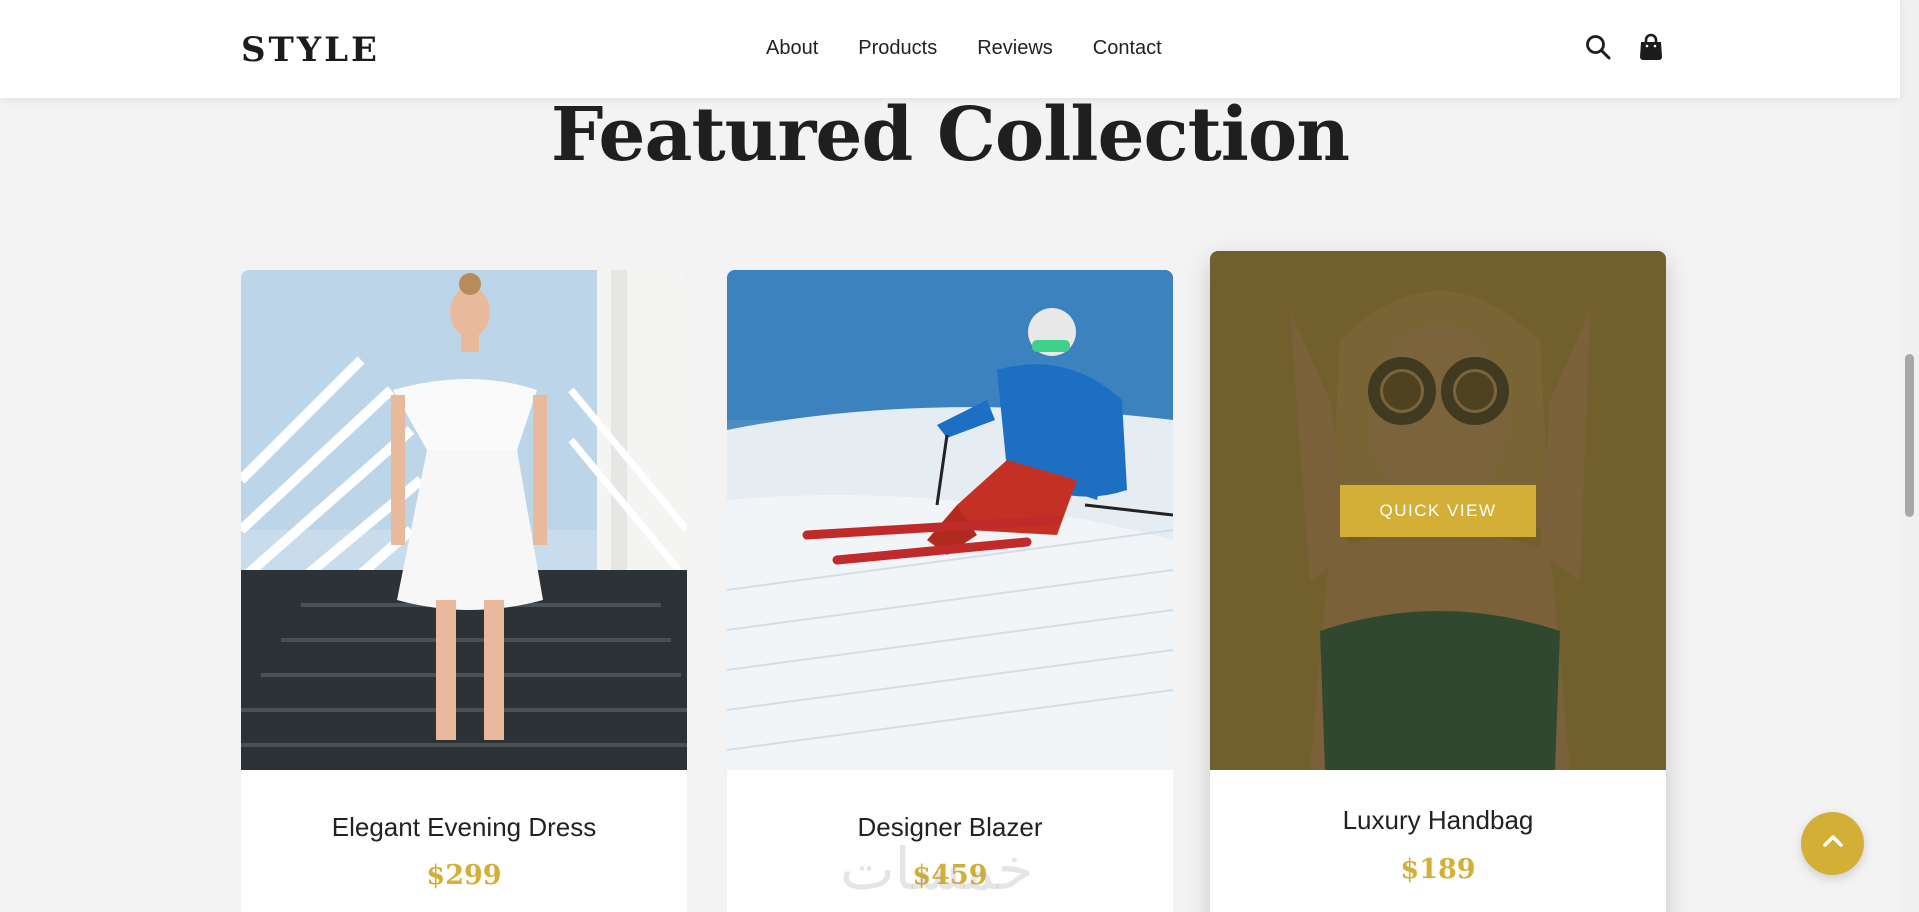 The image size is (1919, 912). I want to click on product-price: $189, so click(1438, 869).